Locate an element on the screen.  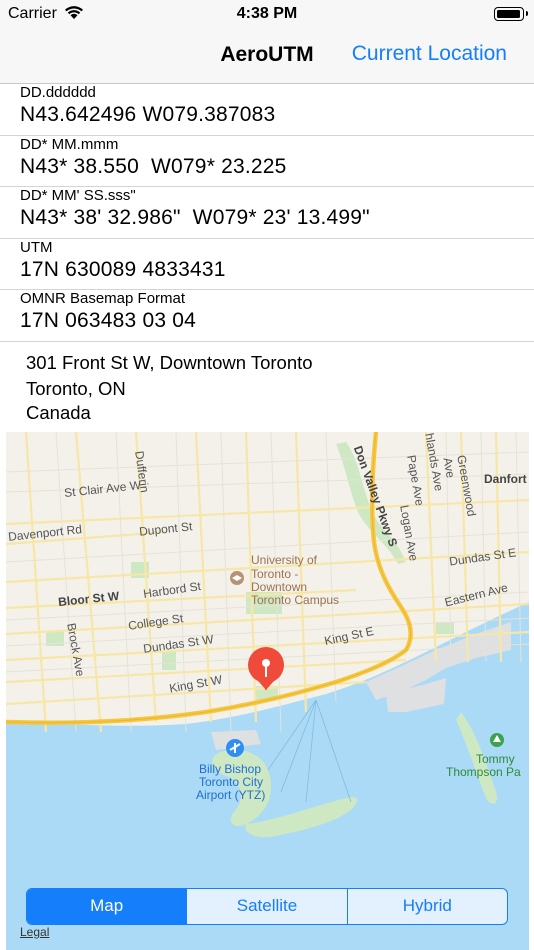
map-label: Davenport Rd is located at coordinates (45, 533).